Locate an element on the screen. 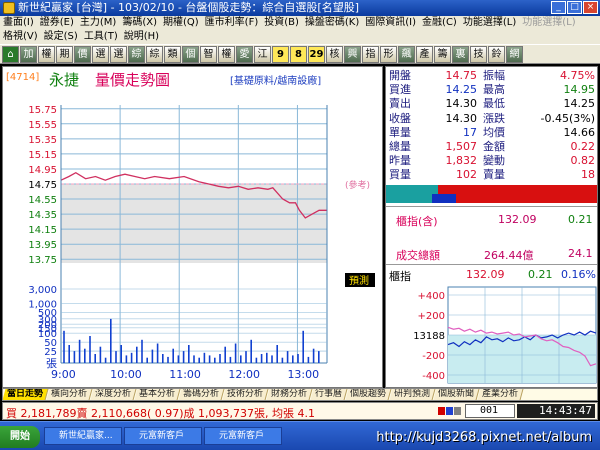 This screenshot has width=600, height=450. quote-value2-1: 14.95 is located at coordinates (579, 90).